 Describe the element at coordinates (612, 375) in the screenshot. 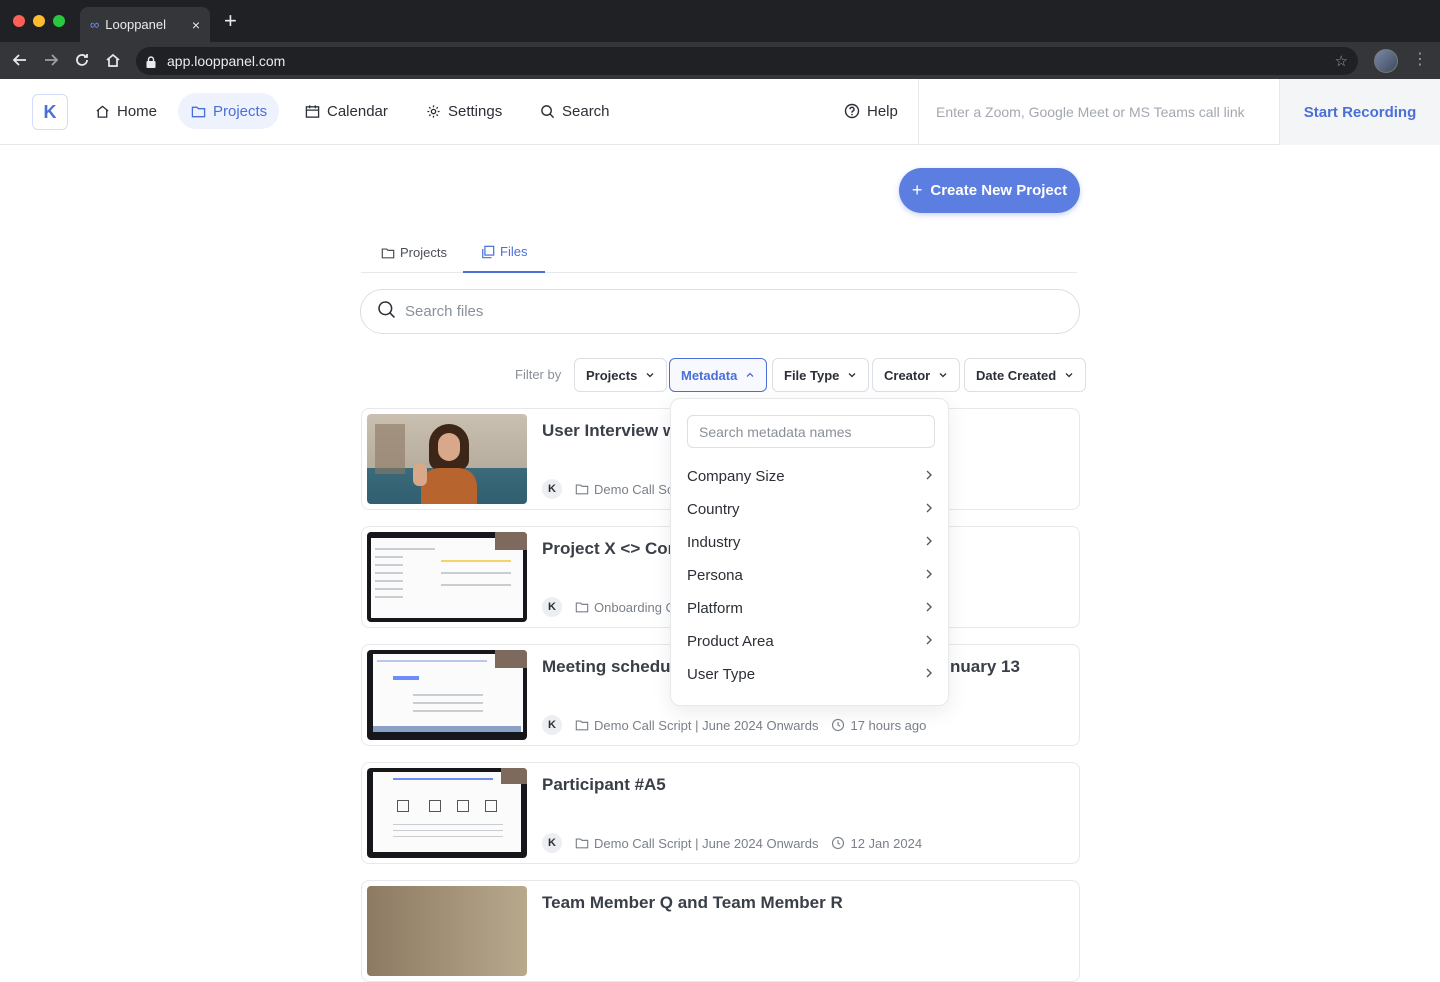

I see `filter-projects-label: Projects` at that location.